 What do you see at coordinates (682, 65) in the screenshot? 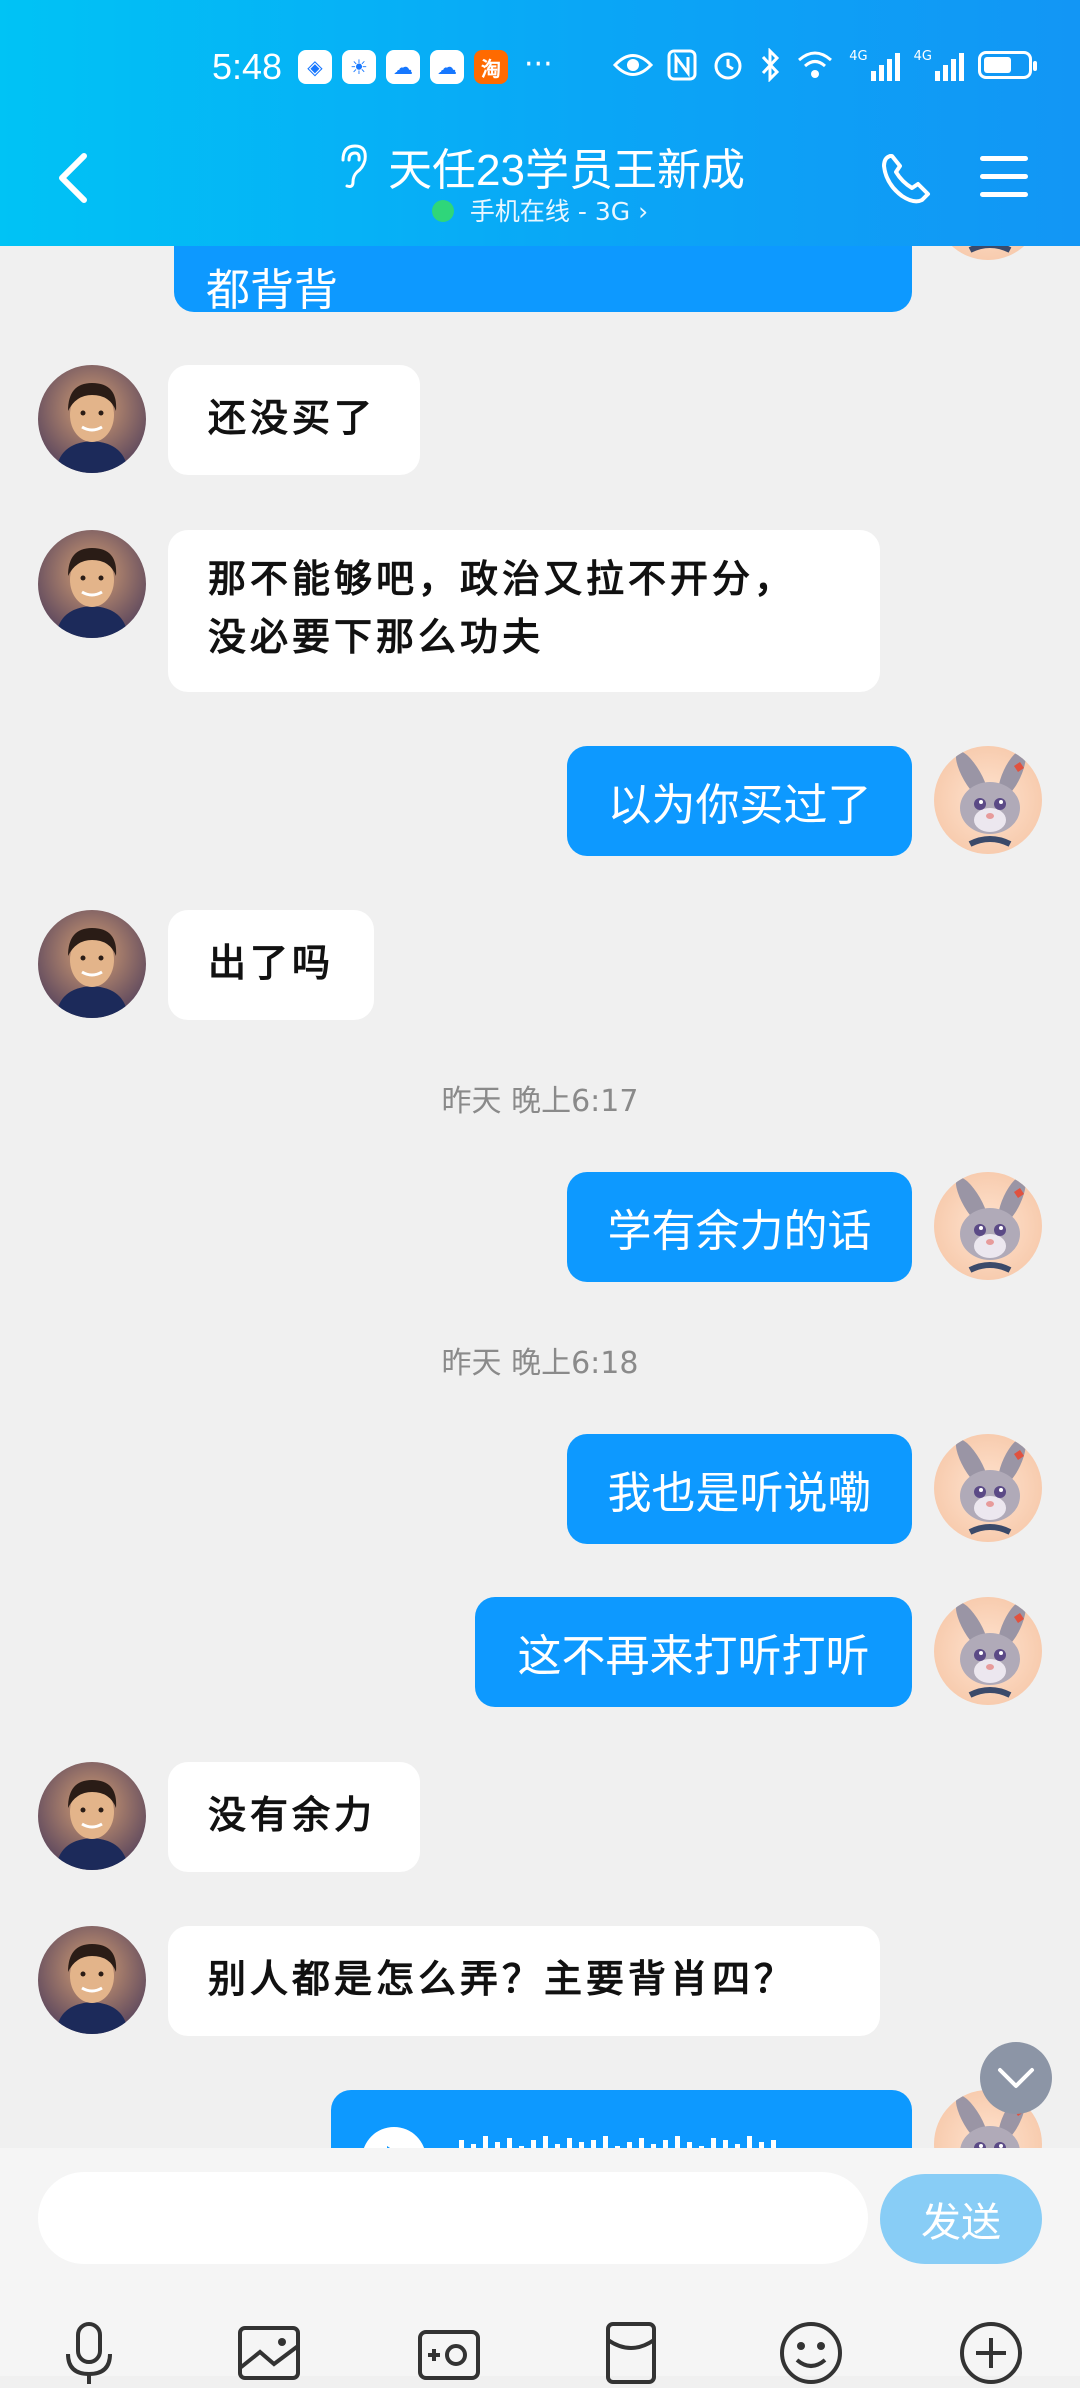
I see `nfc-icon` at bounding box center [682, 65].